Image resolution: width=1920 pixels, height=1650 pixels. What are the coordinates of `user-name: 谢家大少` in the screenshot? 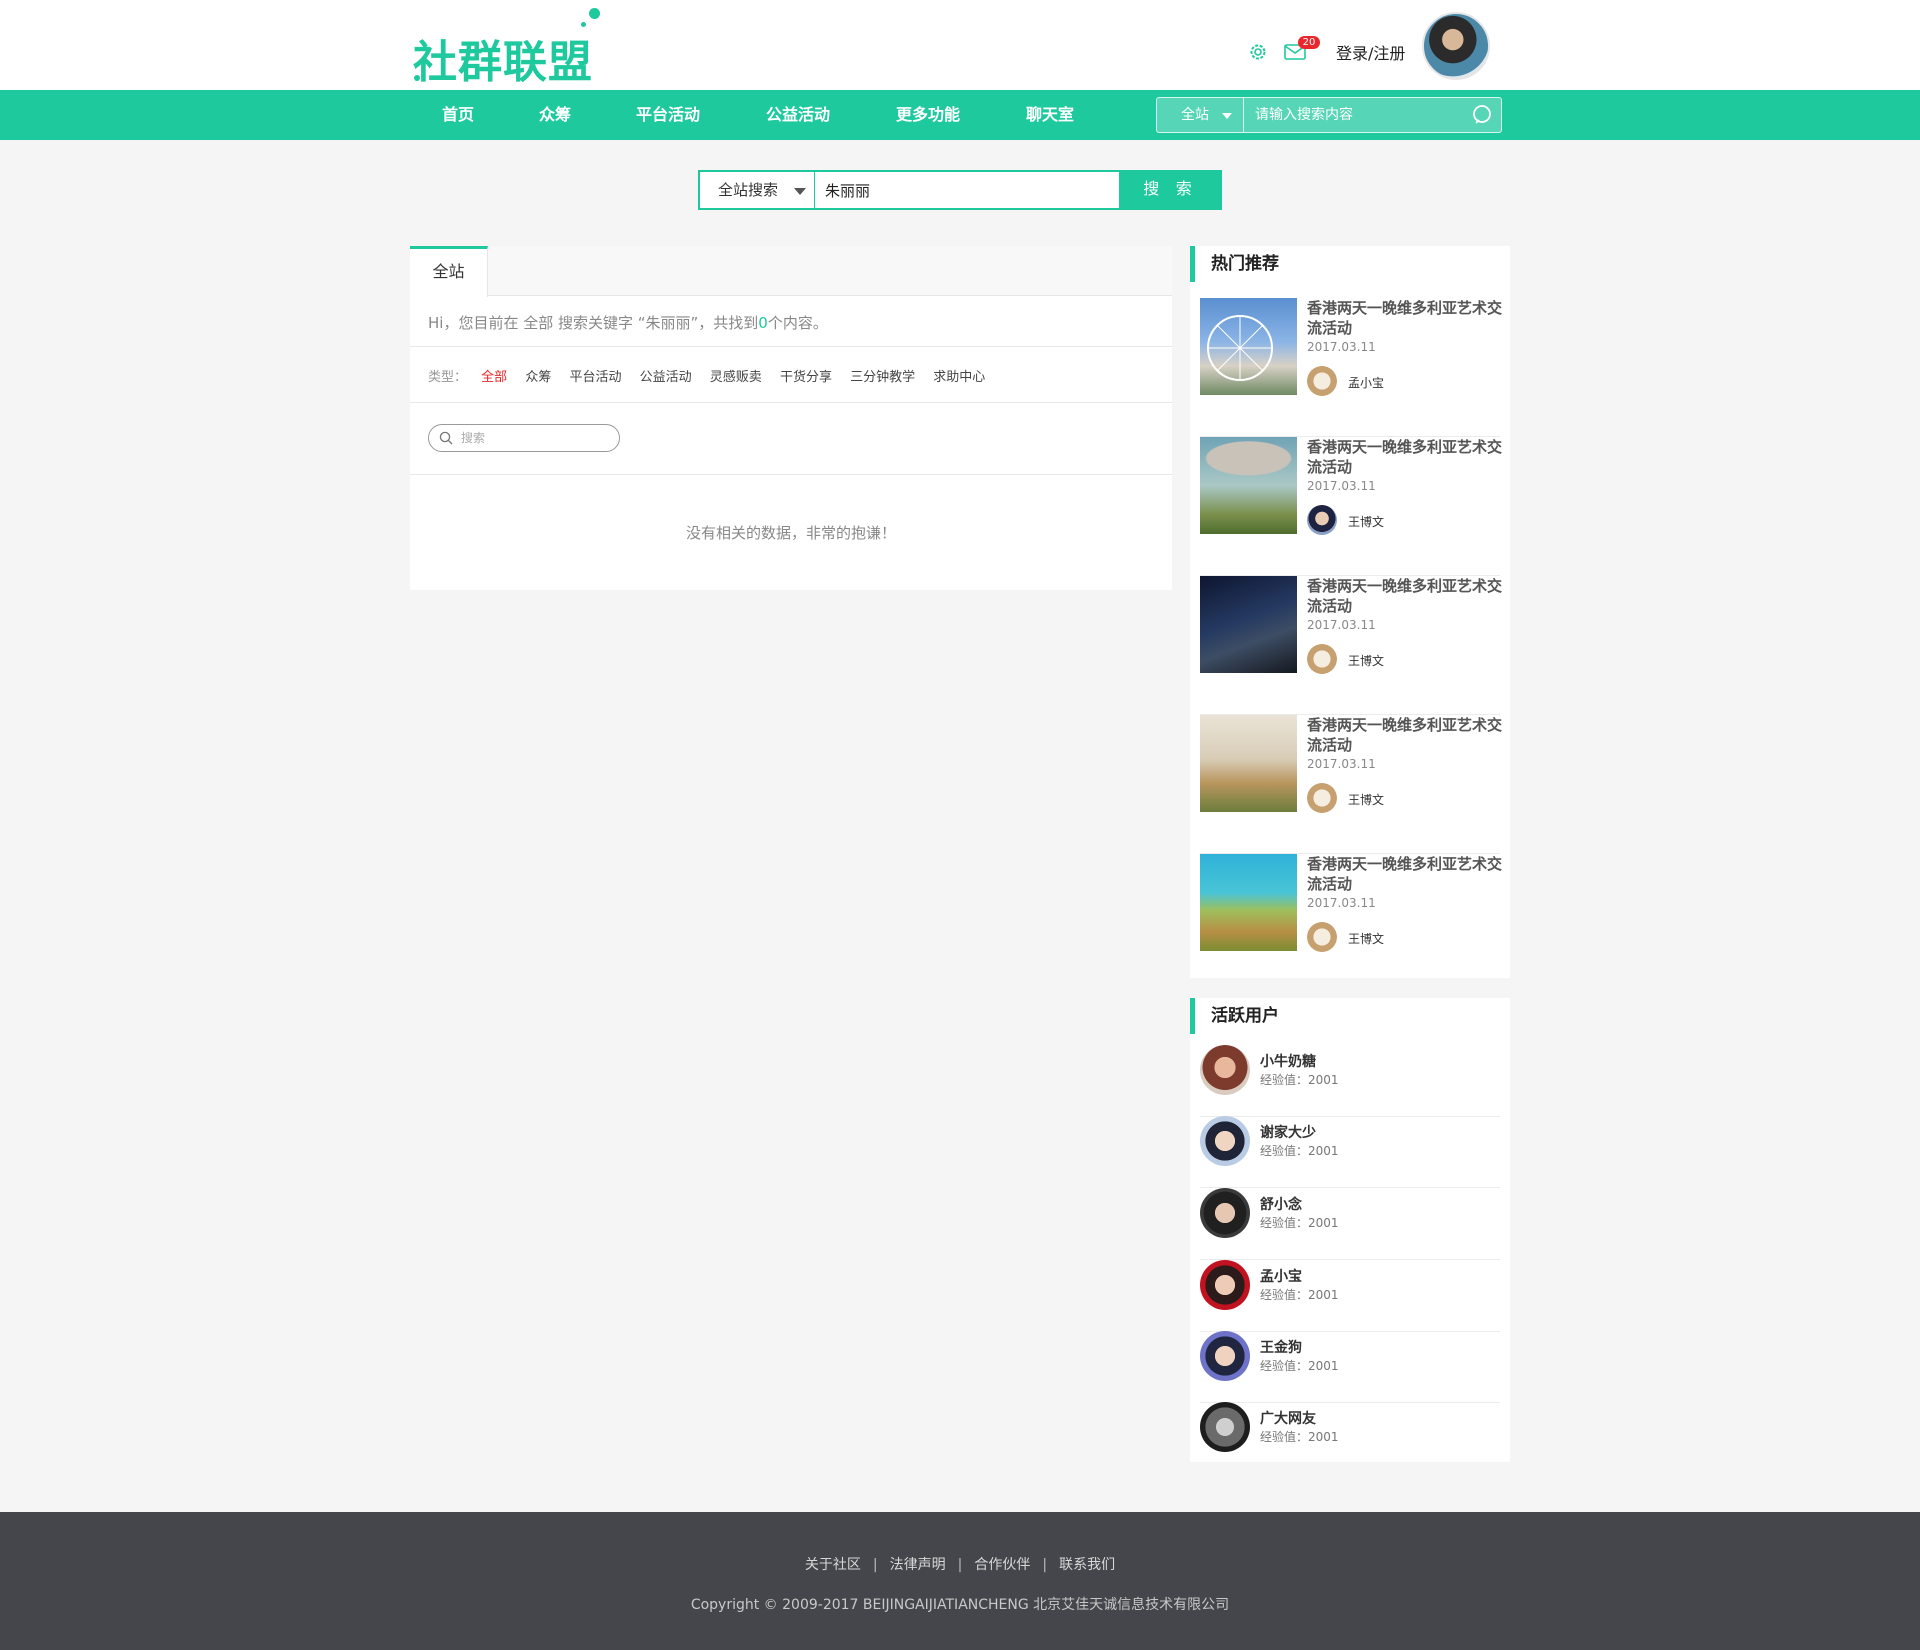 It's located at (1288, 1132).